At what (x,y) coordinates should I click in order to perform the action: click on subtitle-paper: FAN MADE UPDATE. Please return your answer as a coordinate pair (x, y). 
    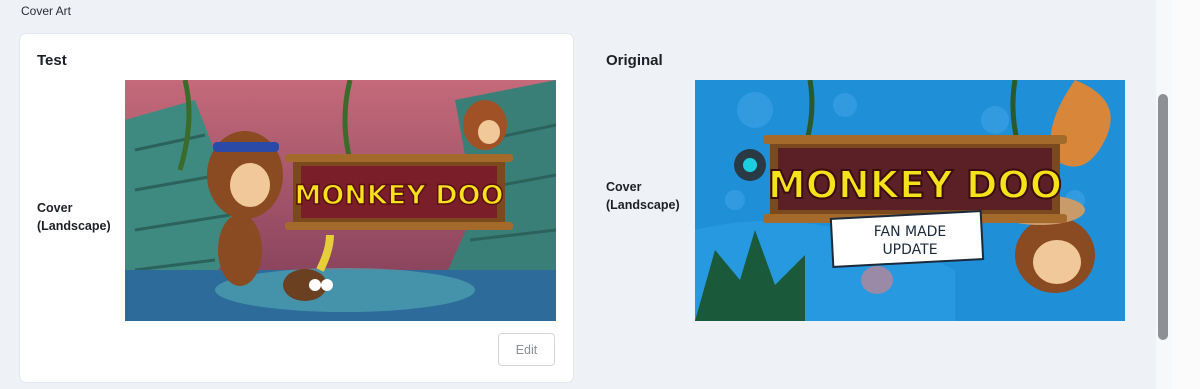
    Looking at the image, I should click on (907, 239).